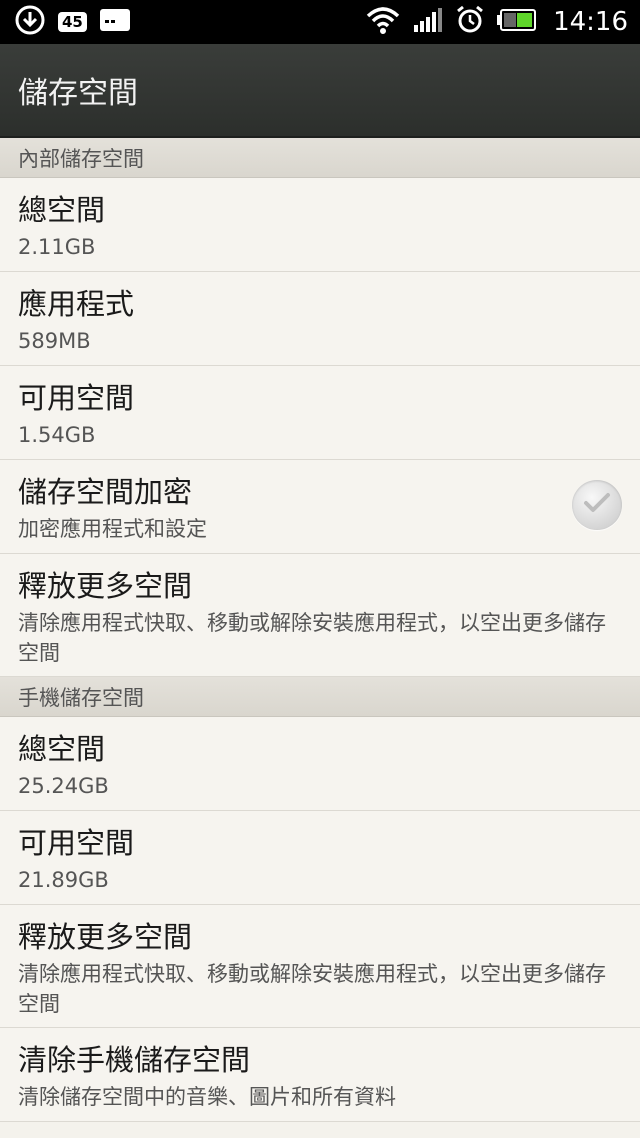  I want to click on list-item-title: 應用程式, so click(76, 304).